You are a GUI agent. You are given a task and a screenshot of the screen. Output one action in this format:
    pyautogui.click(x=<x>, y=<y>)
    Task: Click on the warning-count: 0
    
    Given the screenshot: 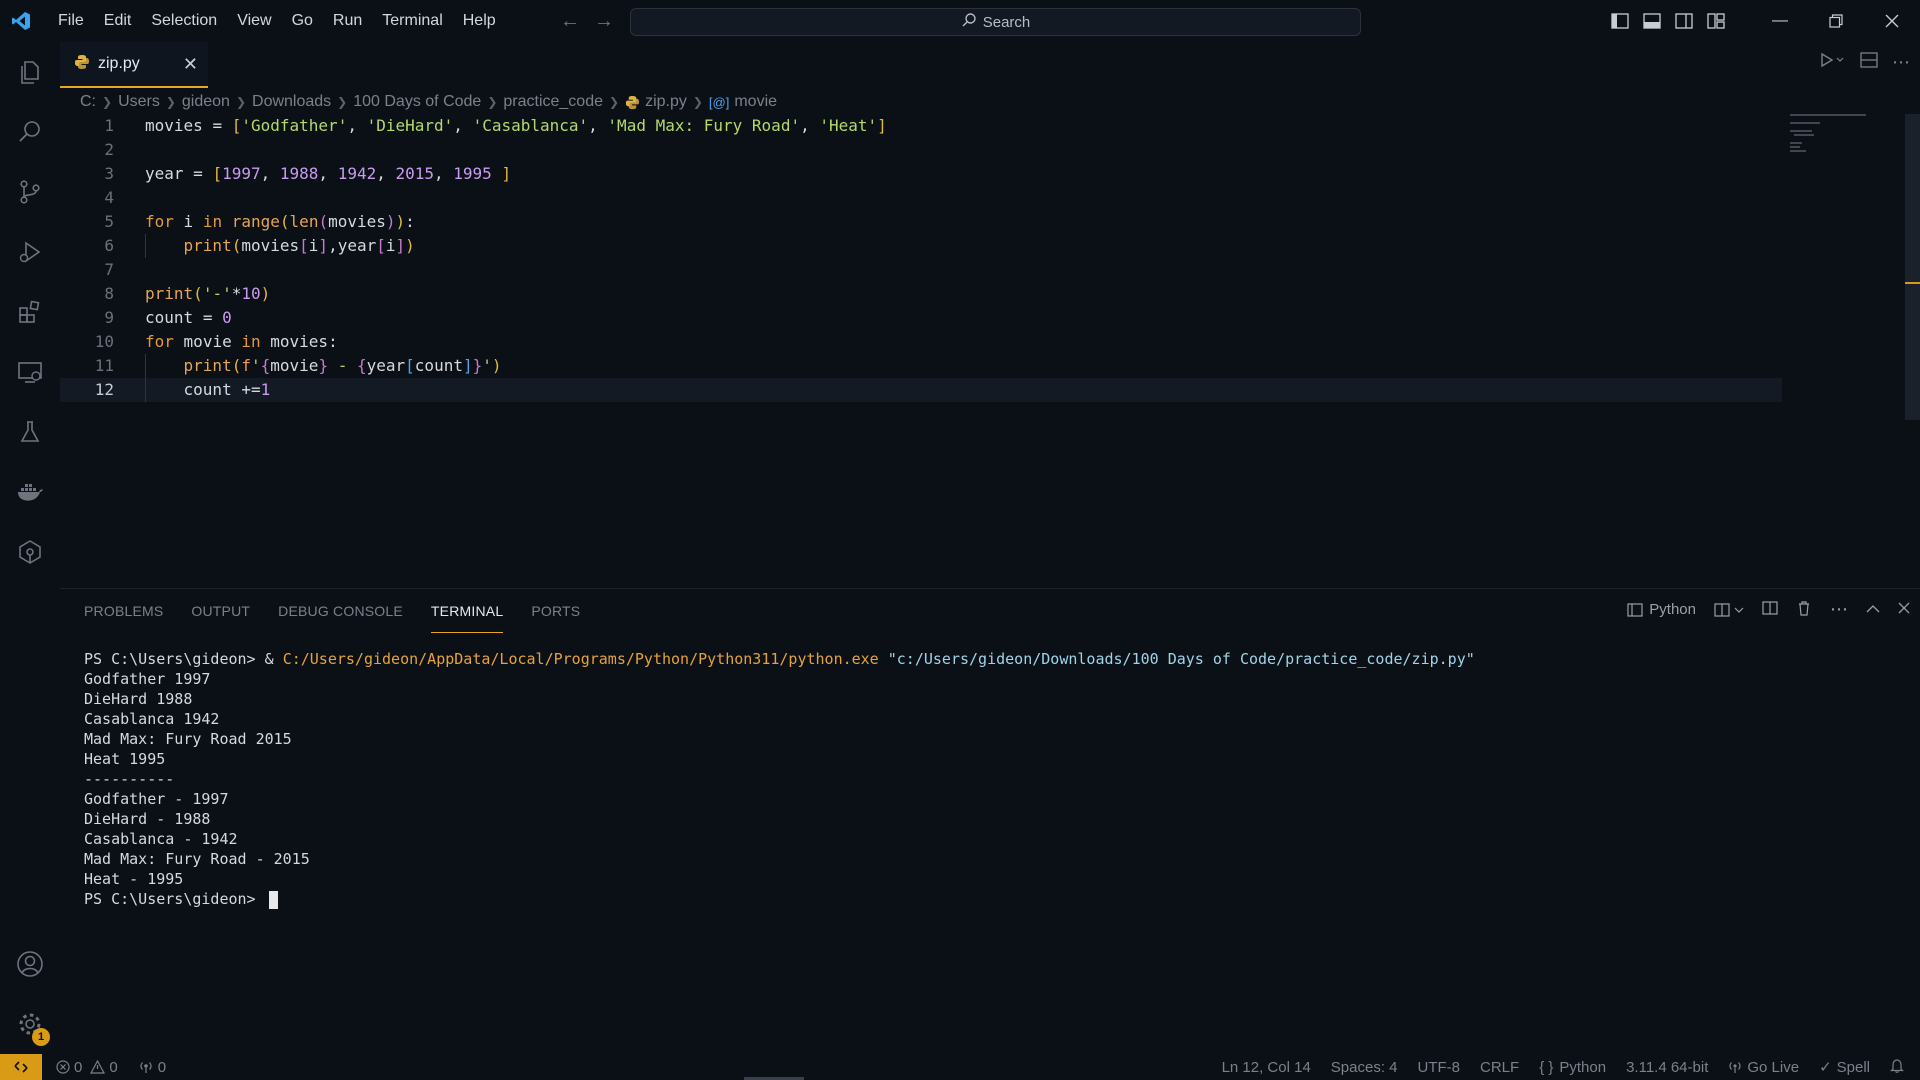 What is the action you would take?
    pyautogui.click(x=113, y=1067)
    